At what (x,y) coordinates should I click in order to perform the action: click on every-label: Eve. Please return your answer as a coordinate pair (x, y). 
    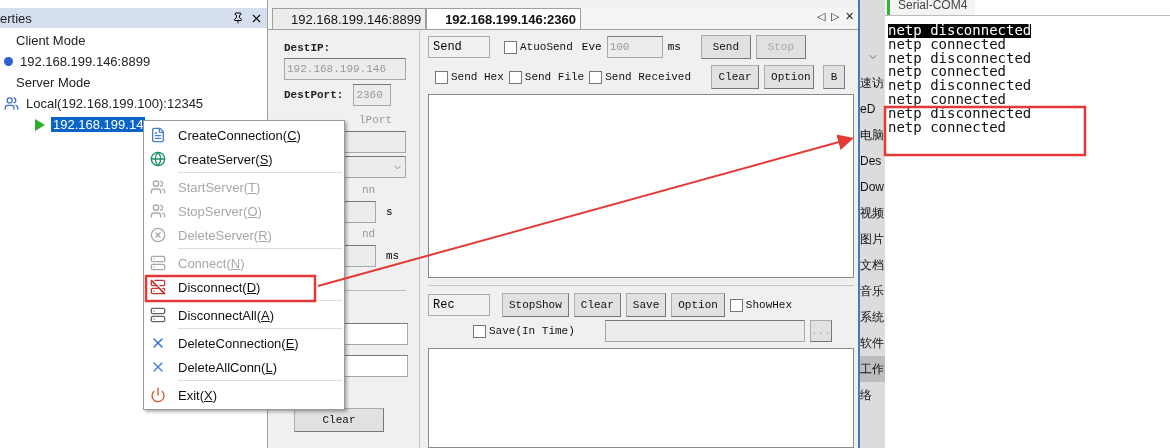
    Looking at the image, I should click on (591, 47).